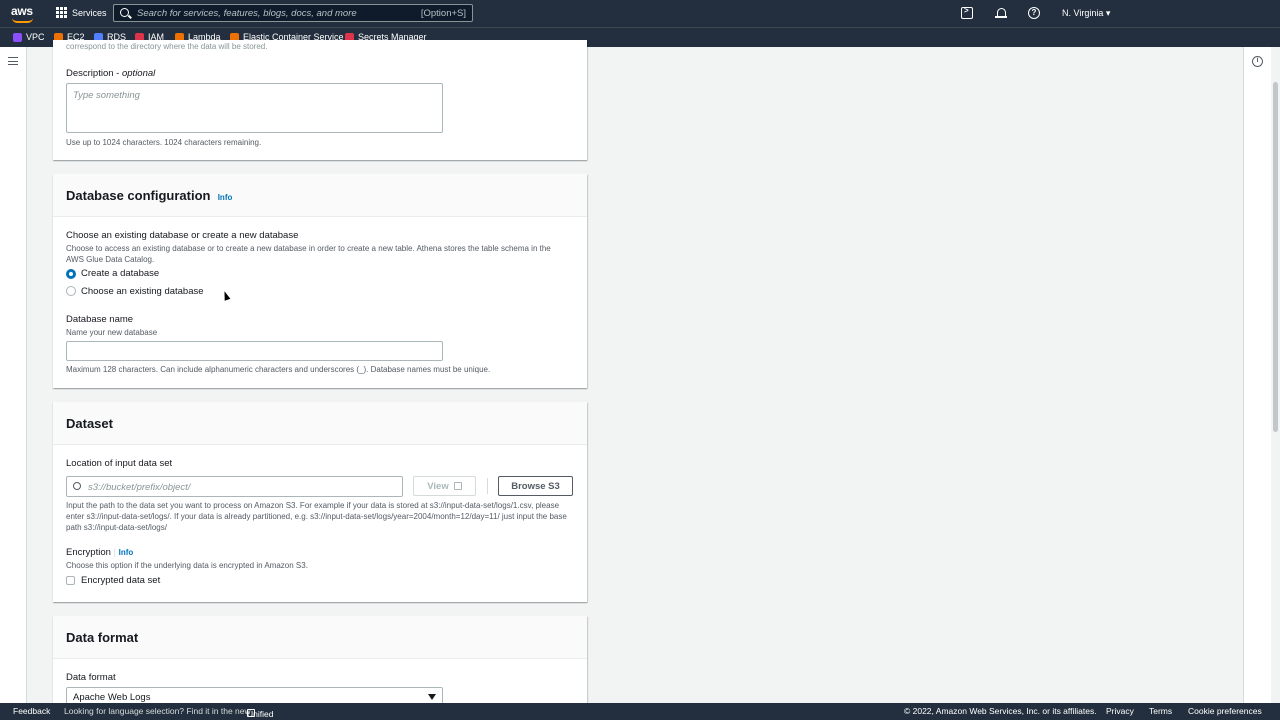 The width and height of the screenshot is (1280, 720). What do you see at coordinates (112, 332) in the screenshot?
I see `database-name-description: Name your new database` at bounding box center [112, 332].